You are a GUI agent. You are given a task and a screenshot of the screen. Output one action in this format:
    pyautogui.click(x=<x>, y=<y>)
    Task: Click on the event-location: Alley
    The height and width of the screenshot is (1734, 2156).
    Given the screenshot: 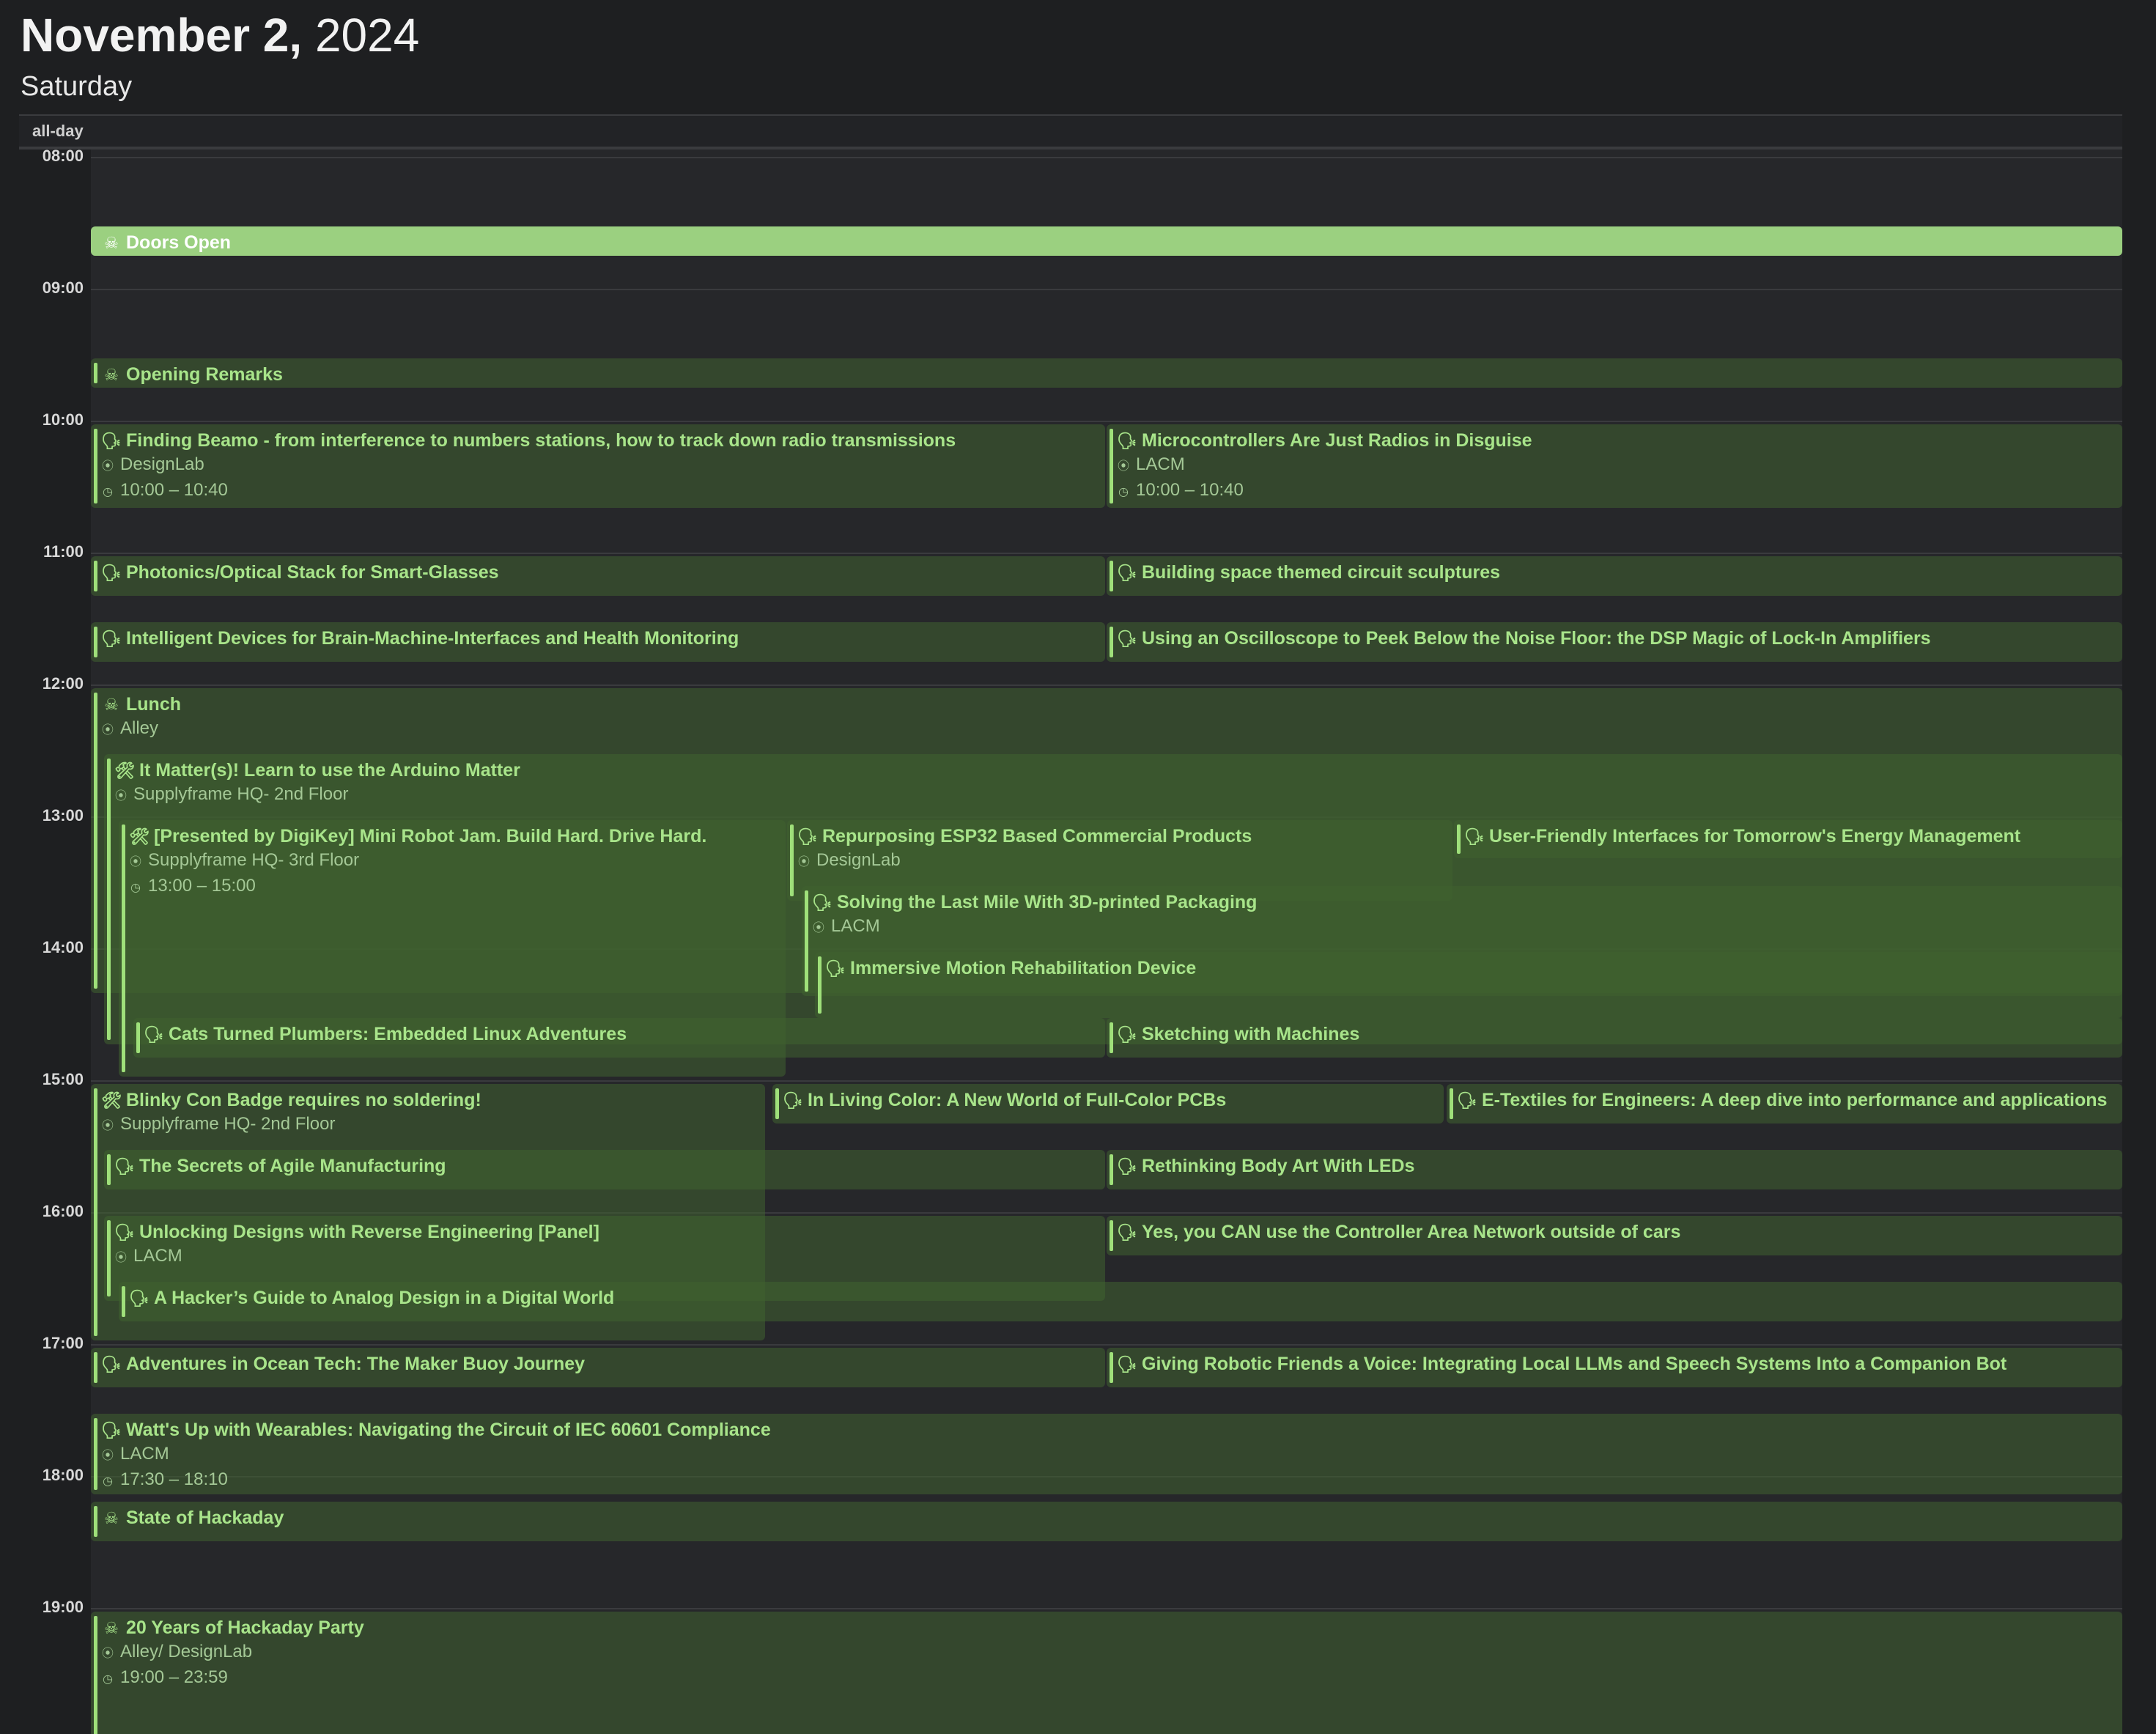 What is the action you would take?
    pyautogui.click(x=139, y=728)
    